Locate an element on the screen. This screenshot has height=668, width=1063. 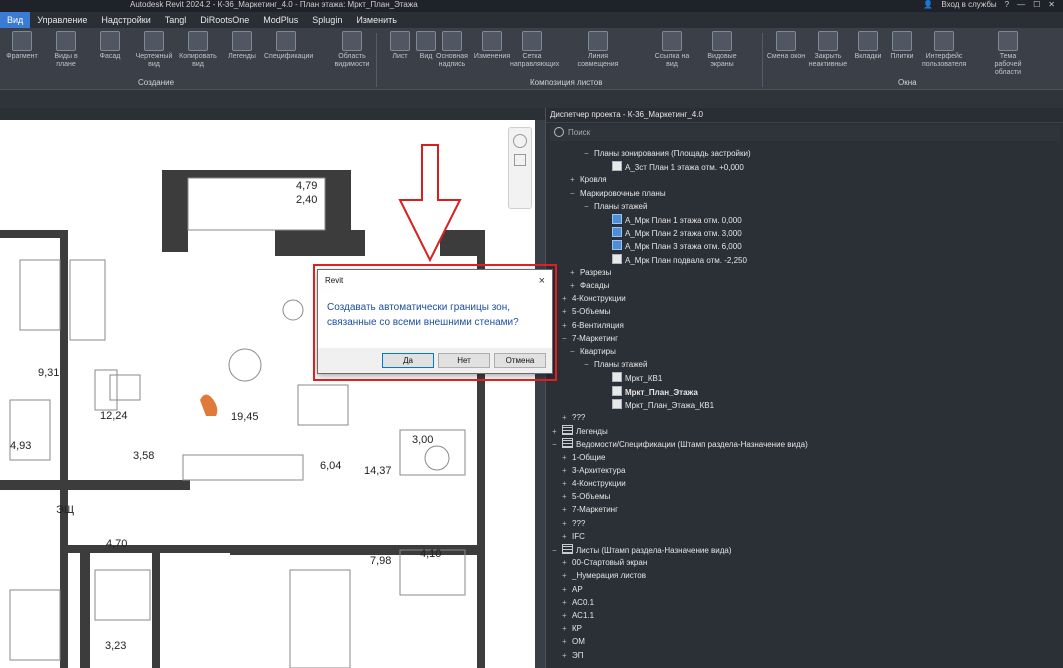
tree-item: + АС1.1 is located at coordinates (578, 616).